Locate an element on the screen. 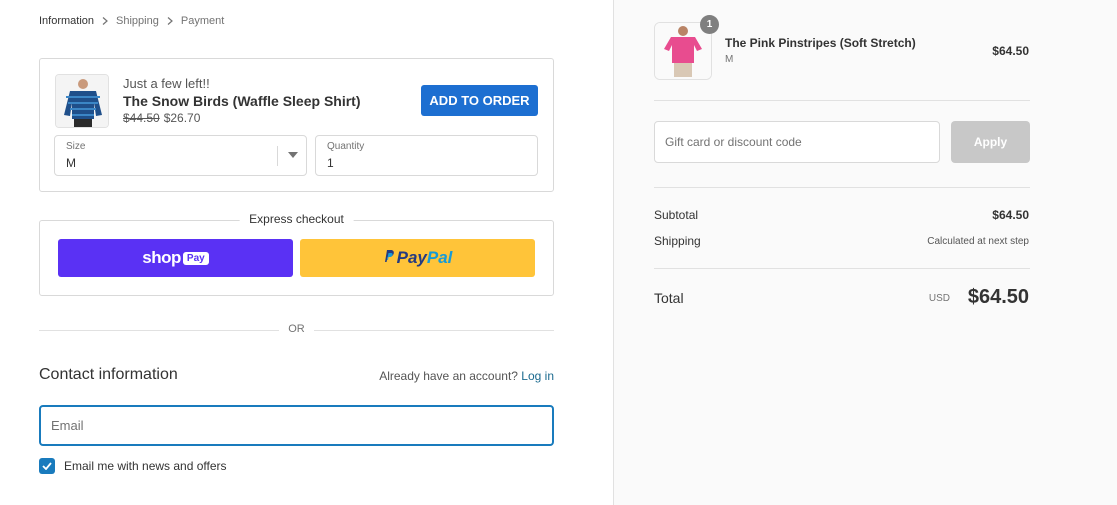  or-divider: OR is located at coordinates (296, 330).